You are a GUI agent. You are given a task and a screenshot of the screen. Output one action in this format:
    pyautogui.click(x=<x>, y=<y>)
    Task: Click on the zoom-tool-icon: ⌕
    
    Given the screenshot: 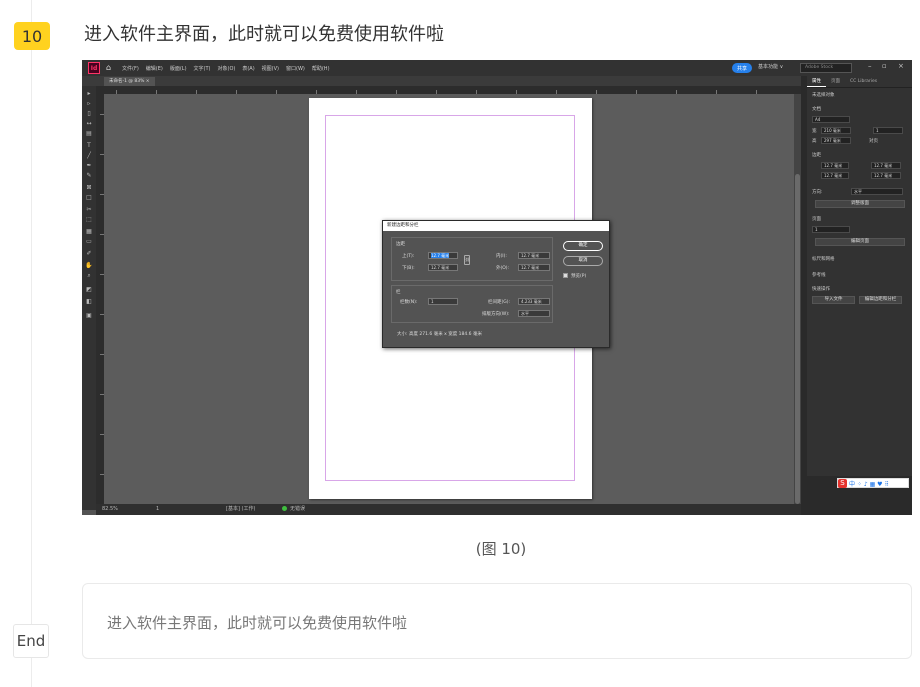 What is the action you would take?
    pyautogui.click(x=89, y=275)
    